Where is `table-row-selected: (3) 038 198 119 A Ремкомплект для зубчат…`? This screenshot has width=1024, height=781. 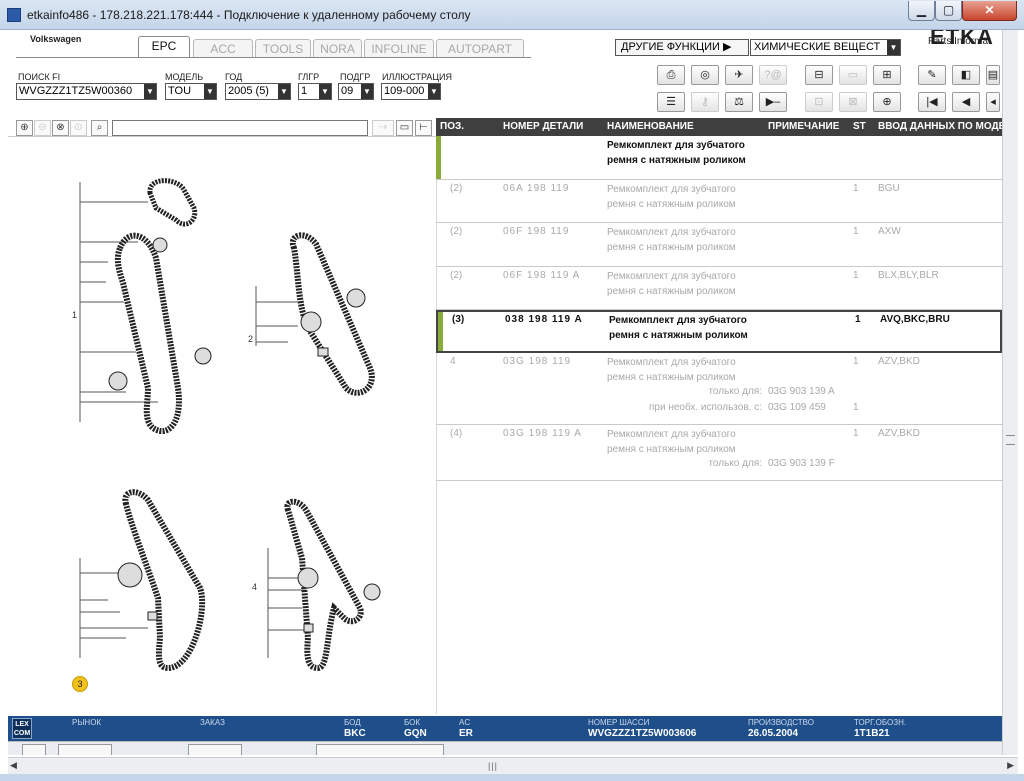
table-row-selected: (3) 038 198 119 A Ремкомплект для зубчат… is located at coordinates (719, 331).